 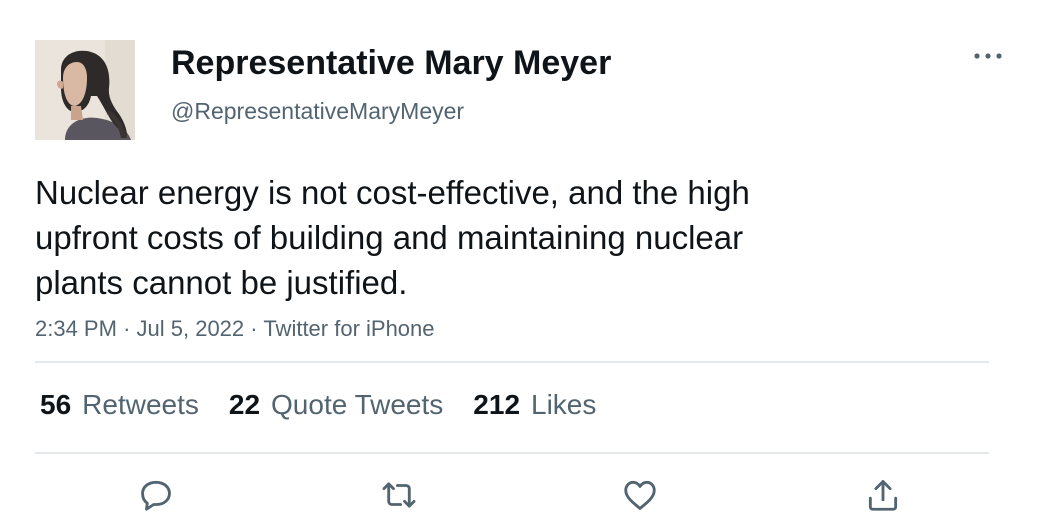 What do you see at coordinates (564, 404) in the screenshot?
I see `likes-label: Likes` at bounding box center [564, 404].